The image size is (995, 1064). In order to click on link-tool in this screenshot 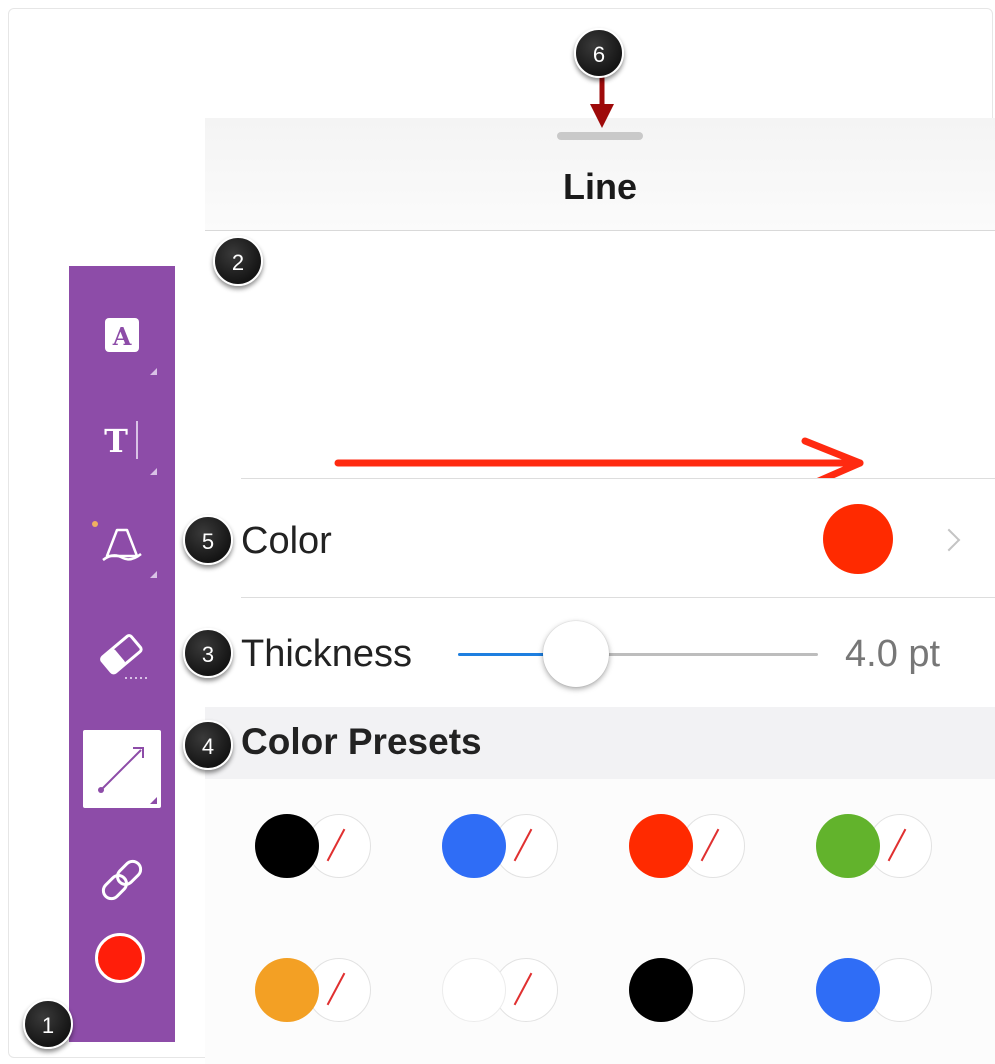, I will do `click(122, 880)`.